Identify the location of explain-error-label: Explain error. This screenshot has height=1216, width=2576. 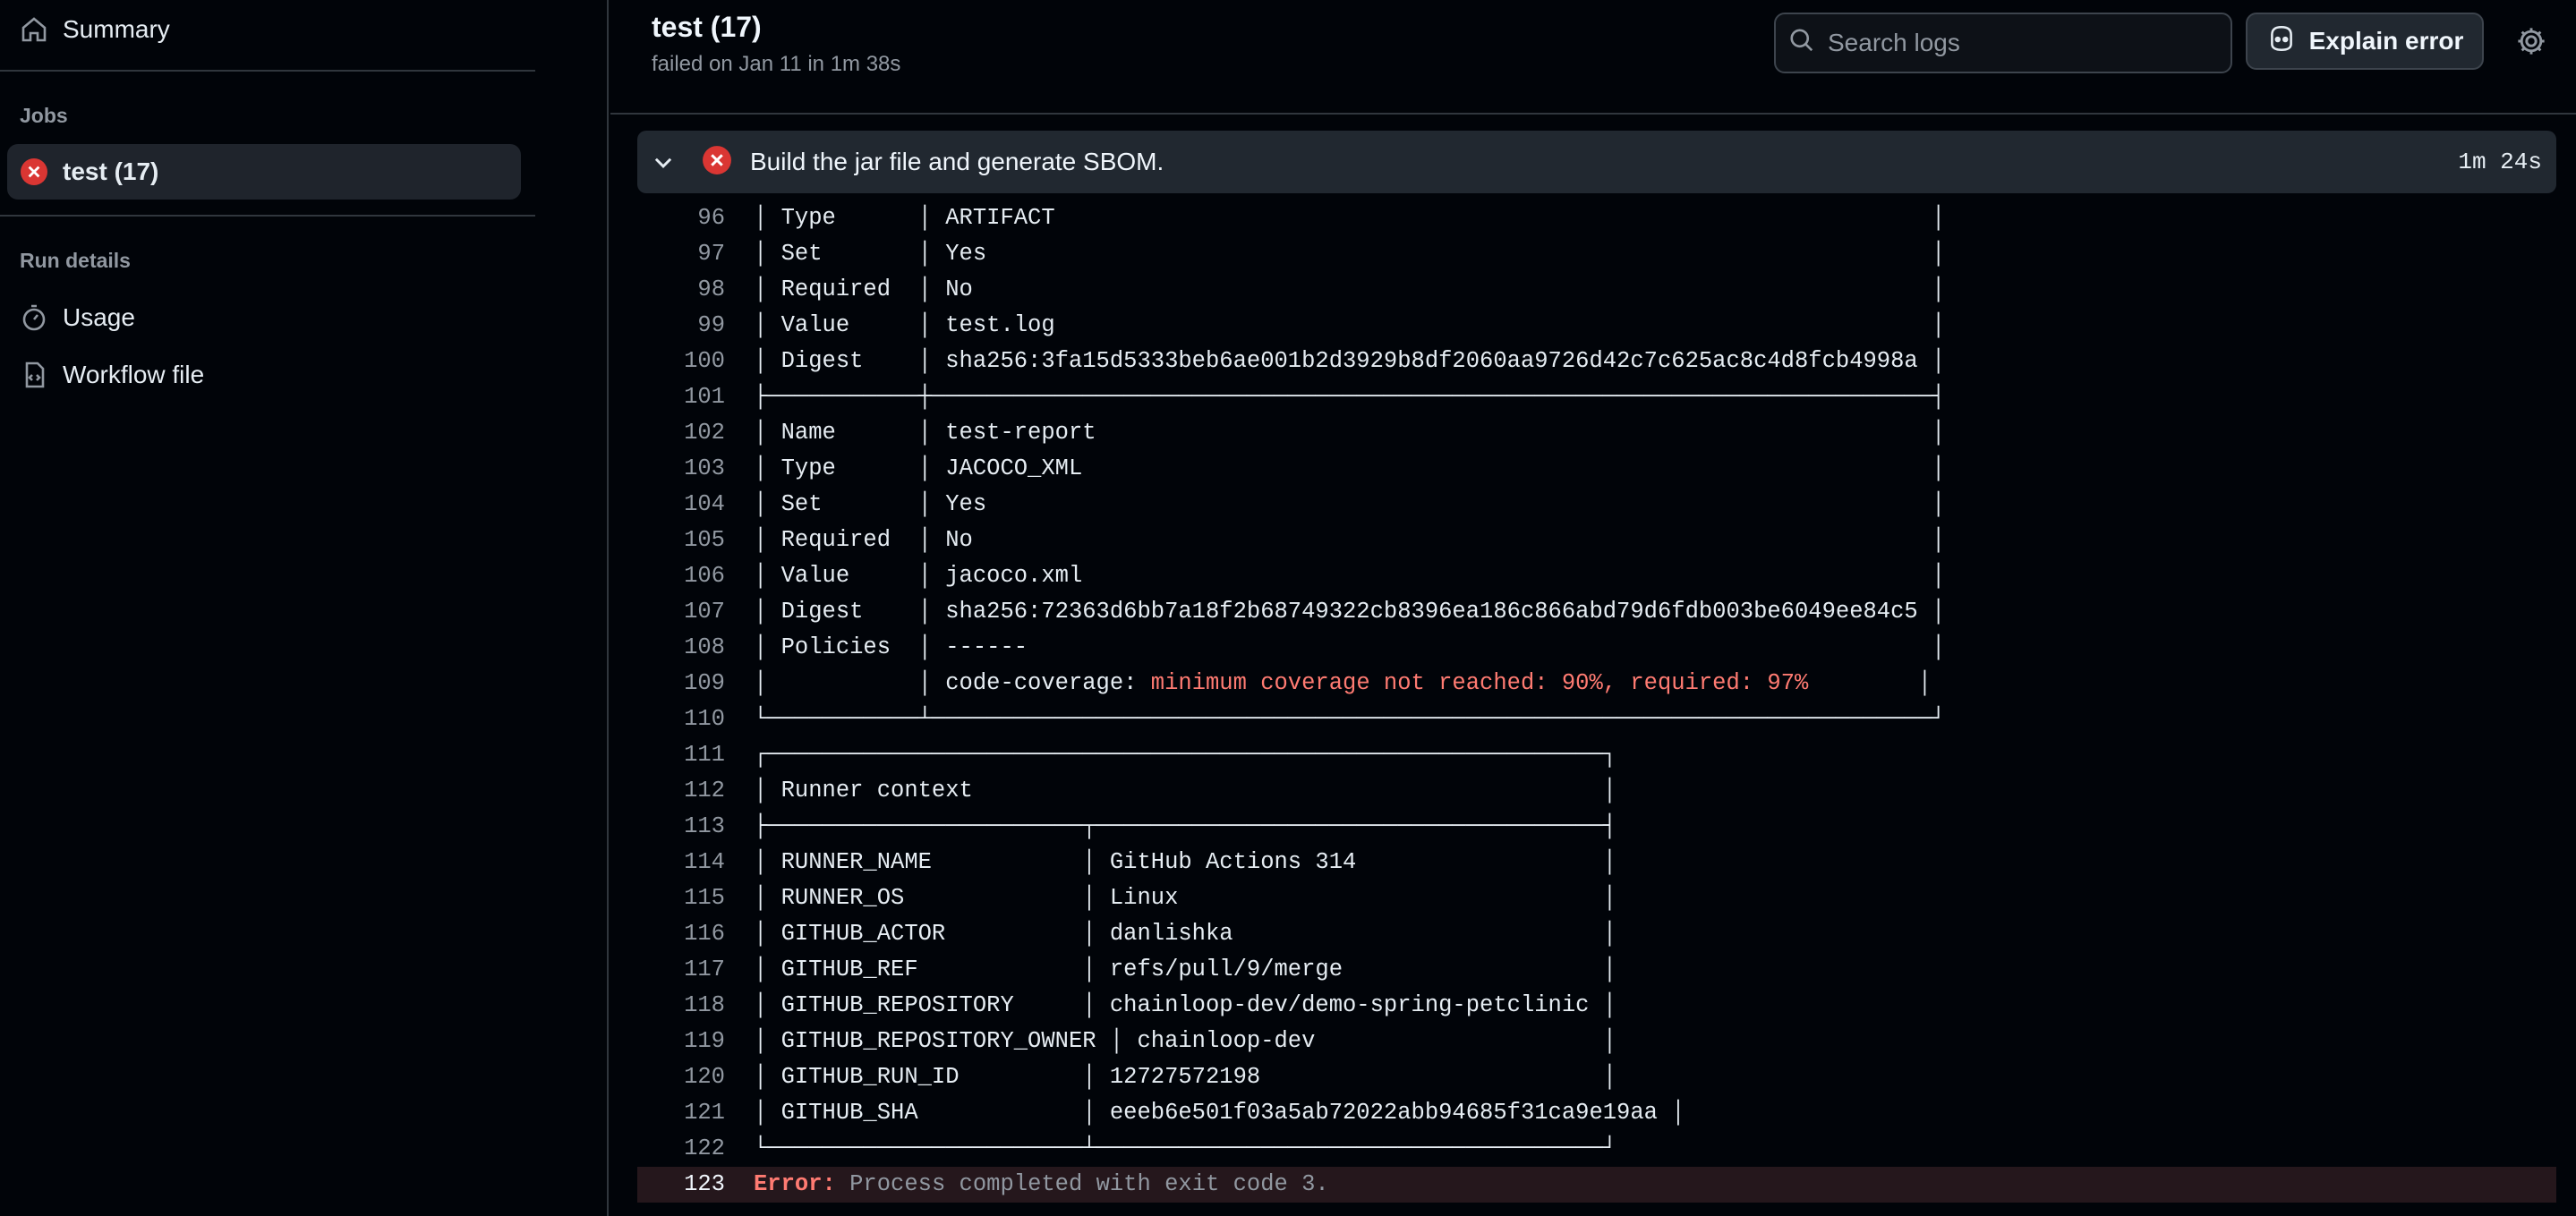
(2386, 41).